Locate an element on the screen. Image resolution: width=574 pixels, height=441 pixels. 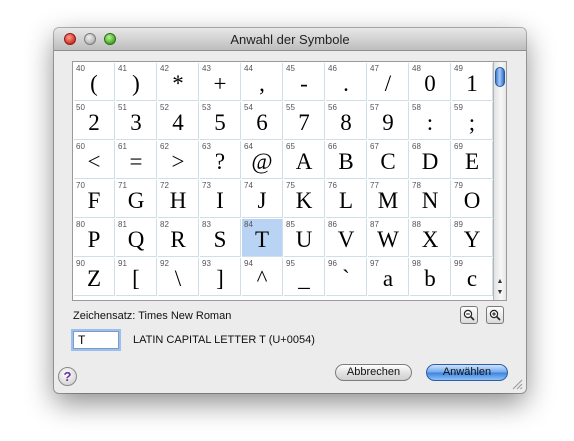
symbol-cell: 40( is located at coordinates (94, 82).